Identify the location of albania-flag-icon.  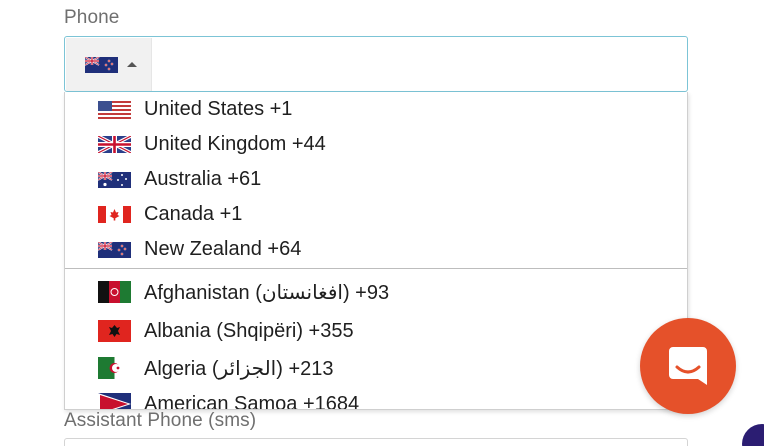
(114, 331).